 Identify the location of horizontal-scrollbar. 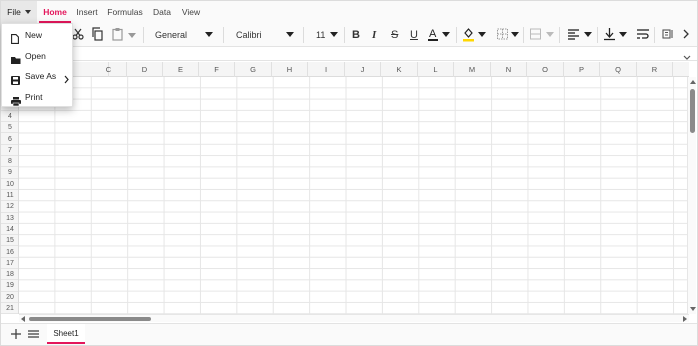
(354, 318).